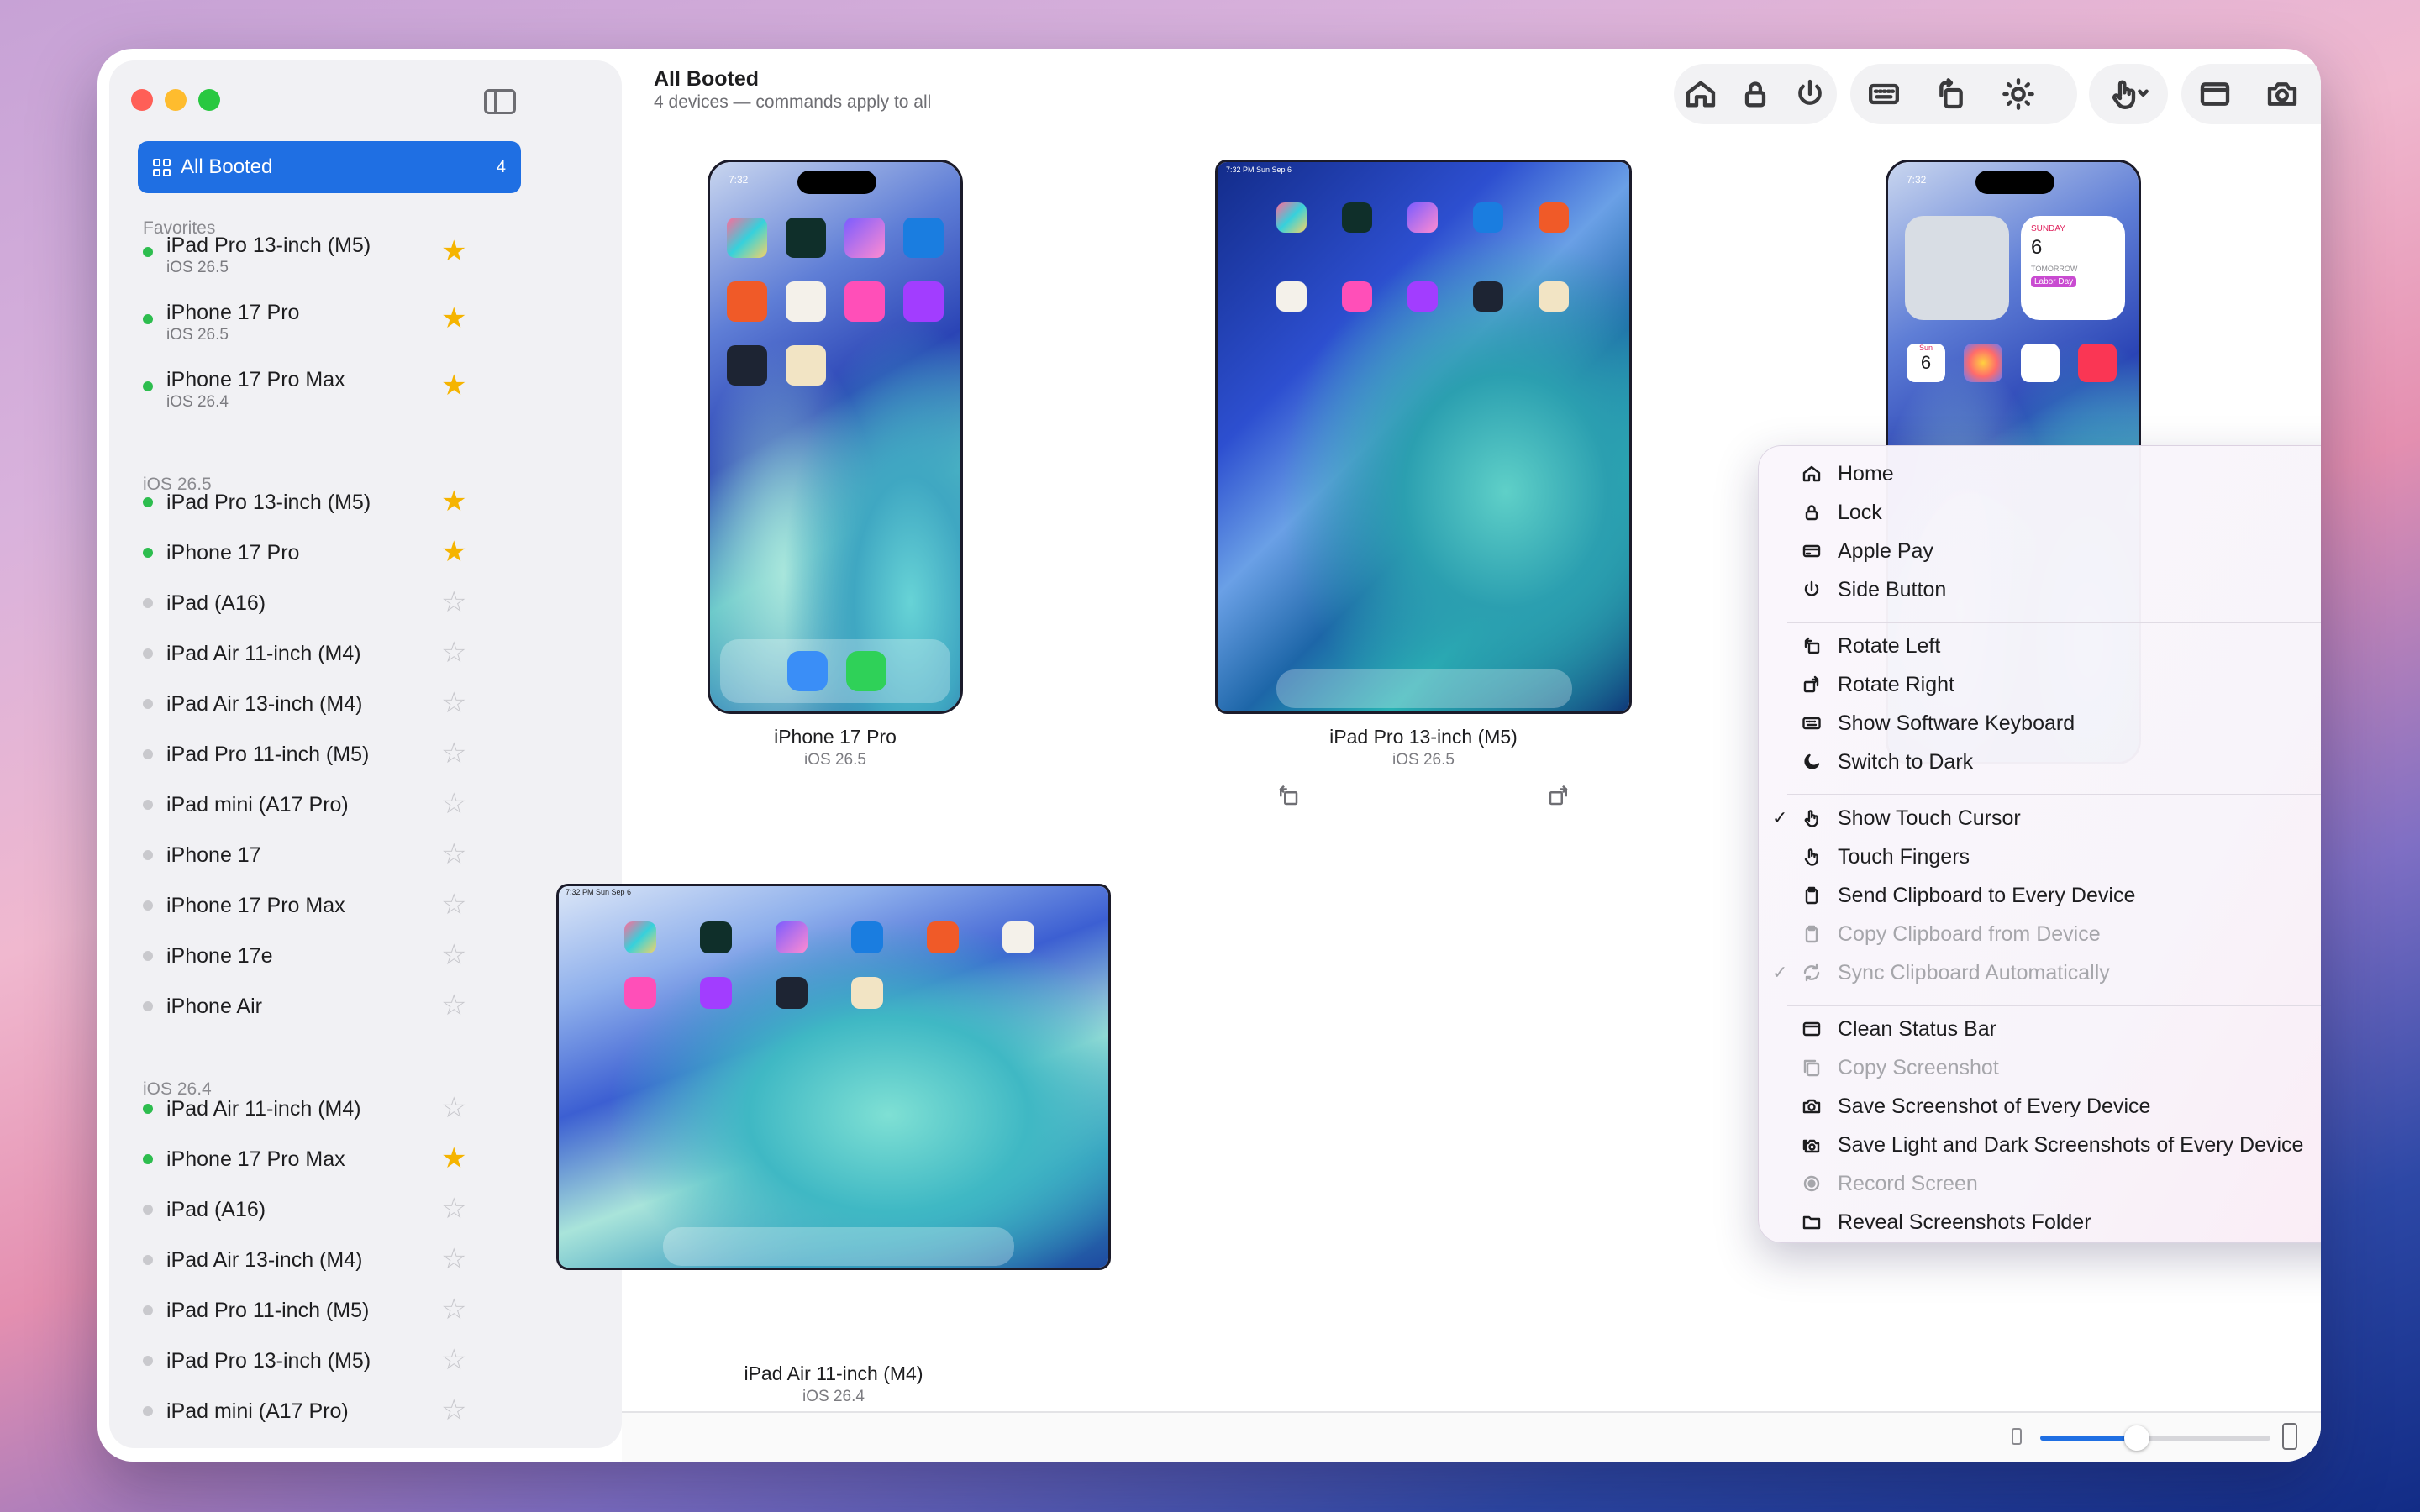 The height and width of the screenshot is (1512, 2420). Describe the element at coordinates (2073, 268) in the screenshot. I see `calendar-widget: SUNDAY 6 TOMORROW Labor Day` at that location.